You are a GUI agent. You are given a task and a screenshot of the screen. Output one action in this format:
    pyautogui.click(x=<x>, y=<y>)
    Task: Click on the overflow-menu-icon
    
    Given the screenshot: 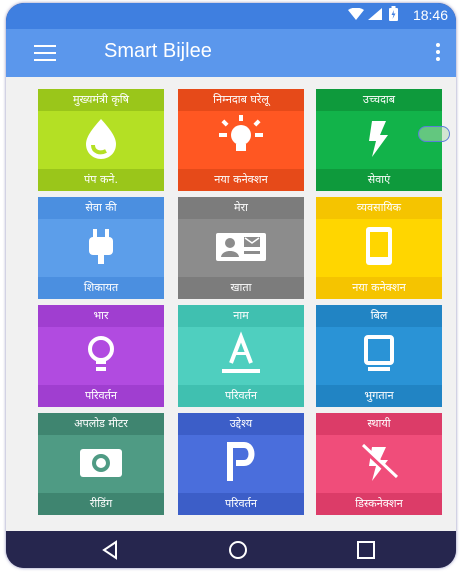 What is the action you would take?
    pyautogui.click(x=438, y=53)
    